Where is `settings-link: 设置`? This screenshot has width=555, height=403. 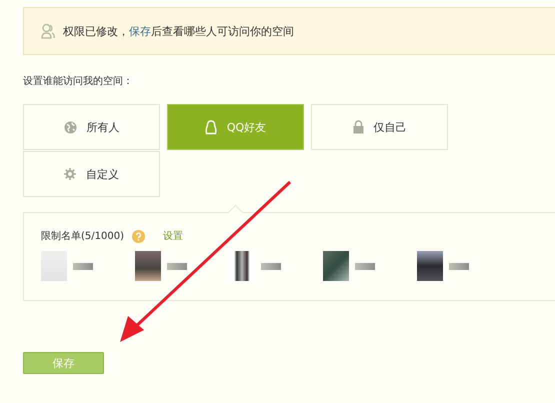
settings-link: 设置 is located at coordinates (172, 236).